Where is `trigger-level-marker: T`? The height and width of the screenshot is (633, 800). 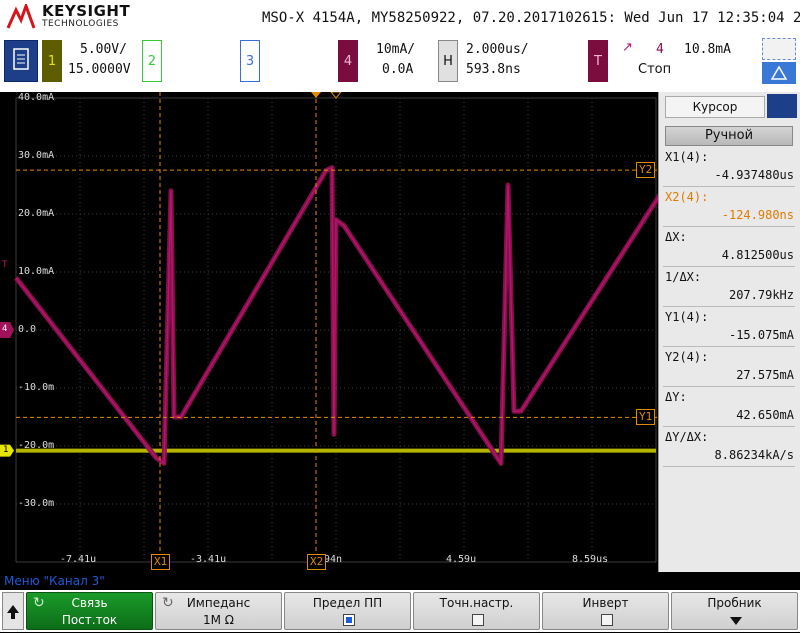 trigger-level-marker: T is located at coordinates (5, 265).